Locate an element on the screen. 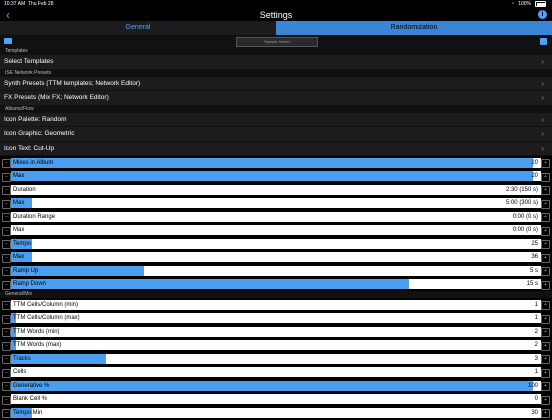  slider-track: TTM Words (min) 2 is located at coordinates (276, 331).